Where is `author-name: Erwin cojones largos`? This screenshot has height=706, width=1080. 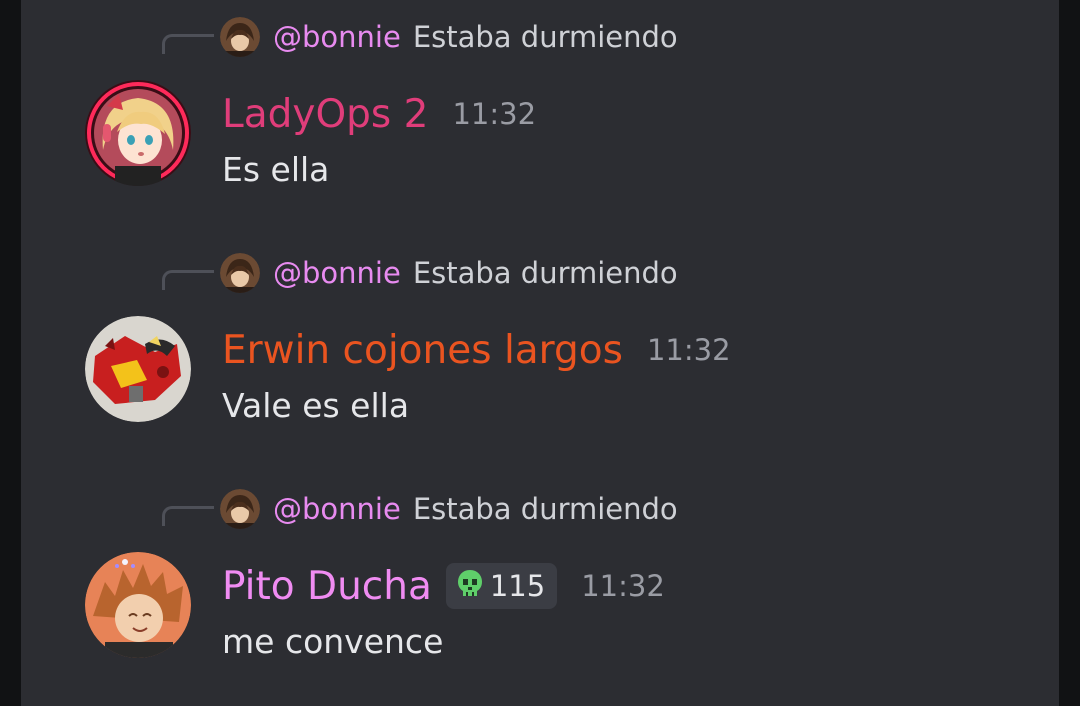
author-name: Erwin cojones largos is located at coordinates (422, 350).